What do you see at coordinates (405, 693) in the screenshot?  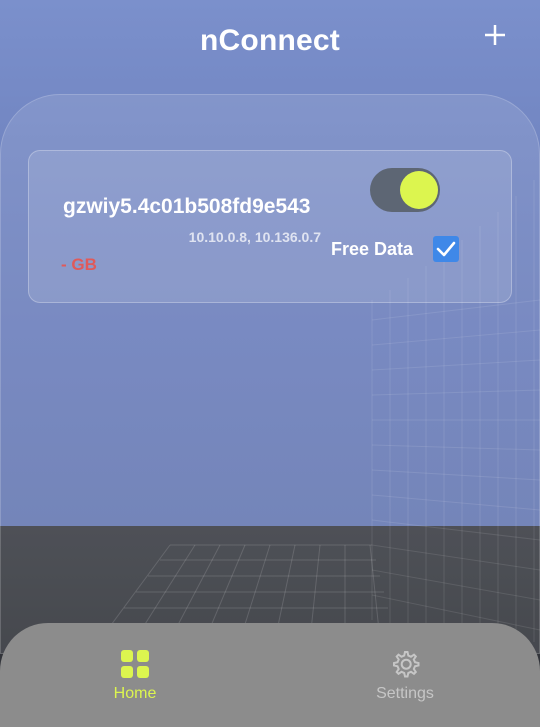 I see `nav-settings-label: Settings` at bounding box center [405, 693].